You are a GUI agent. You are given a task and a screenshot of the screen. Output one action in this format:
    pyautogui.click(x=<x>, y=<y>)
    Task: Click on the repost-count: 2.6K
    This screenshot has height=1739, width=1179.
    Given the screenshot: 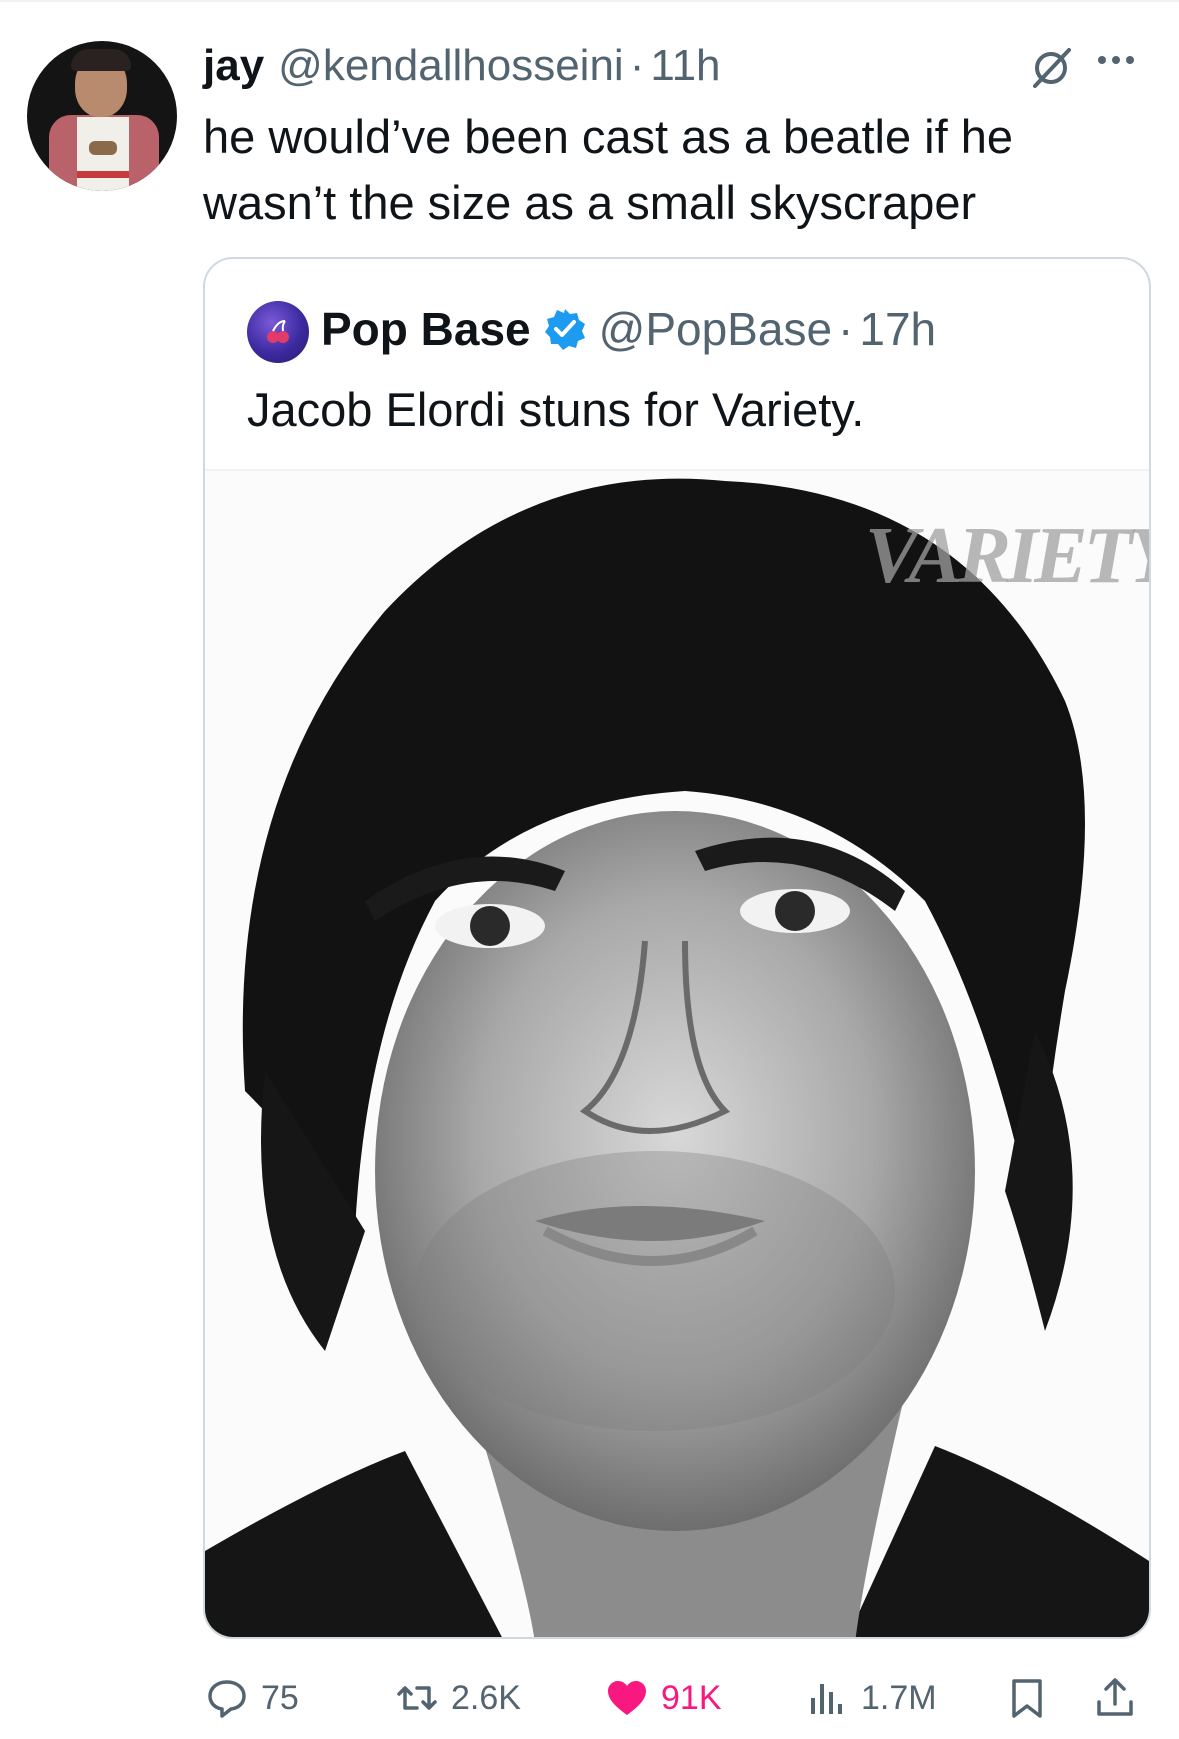 What is the action you would take?
    pyautogui.click(x=486, y=1697)
    